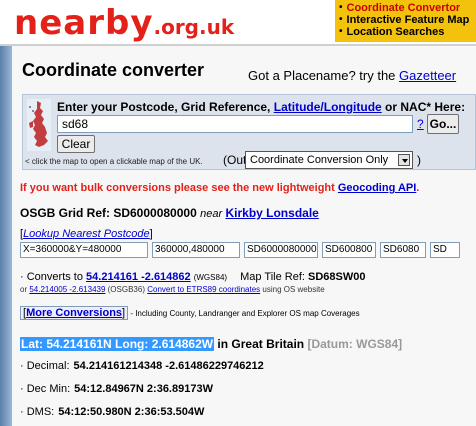 This screenshot has width=476, height=426. Describe the element at coordinates (117, 344) in the screenshot. I see `latlong-highlight: Lat: 54.214161N Long: 2.614862W` at that location.